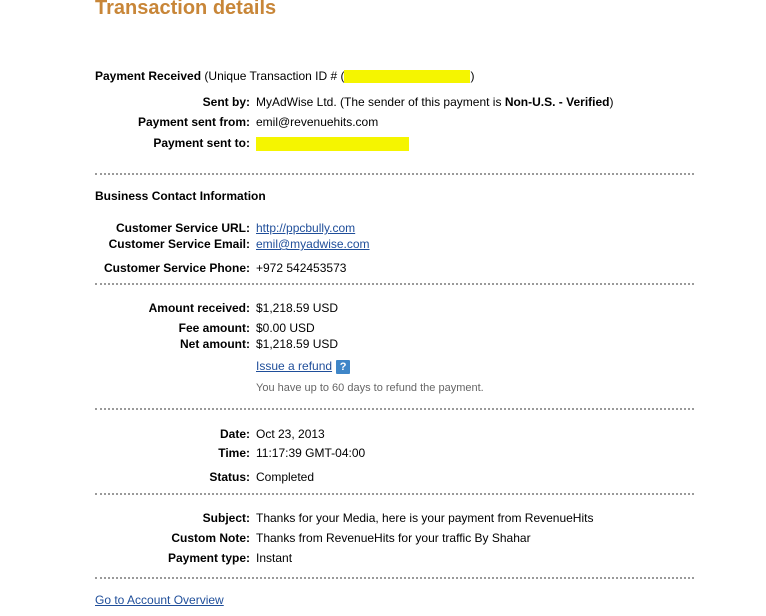 This screenshot has width=766, height=616. Describe the element at coordinates (421, 102) in the screenshot. I see `sender-note-prefix: (The sender of this payment is` at that location.